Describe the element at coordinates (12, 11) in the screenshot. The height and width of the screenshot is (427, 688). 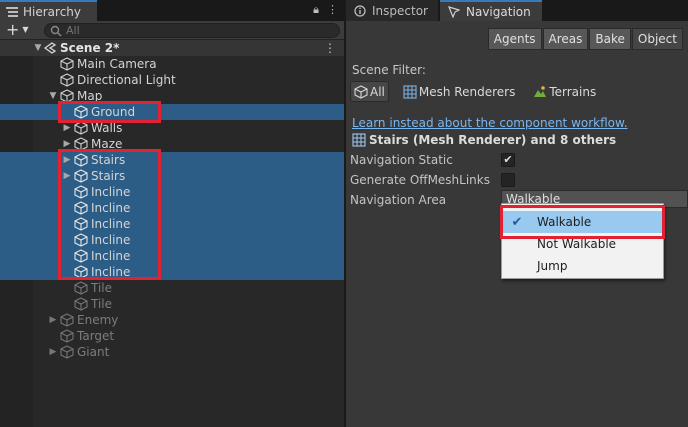
I see `list-icon` at that location.